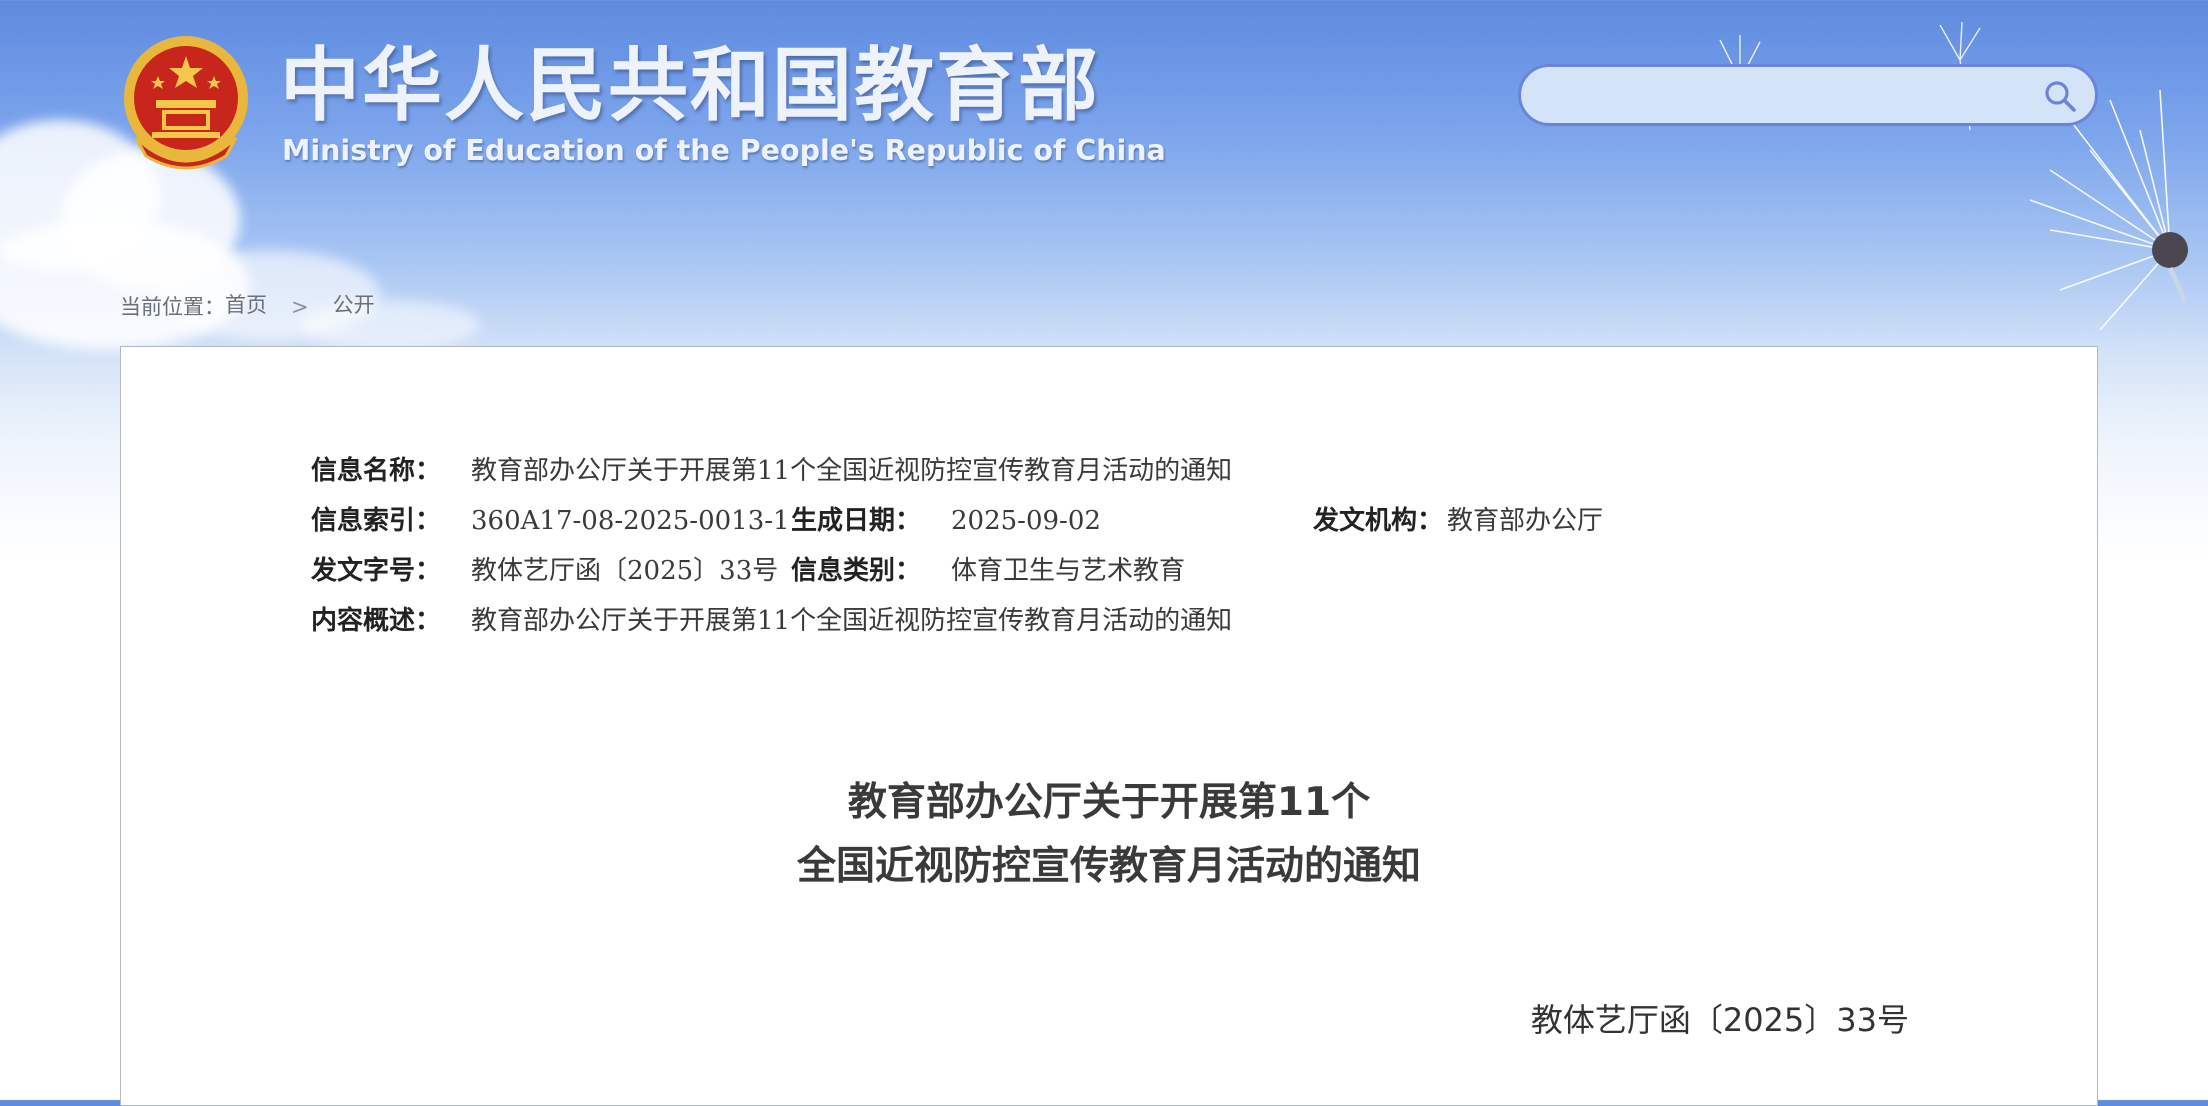  I want to click on meta-index-label: 信息索引：, so click(376, 521).